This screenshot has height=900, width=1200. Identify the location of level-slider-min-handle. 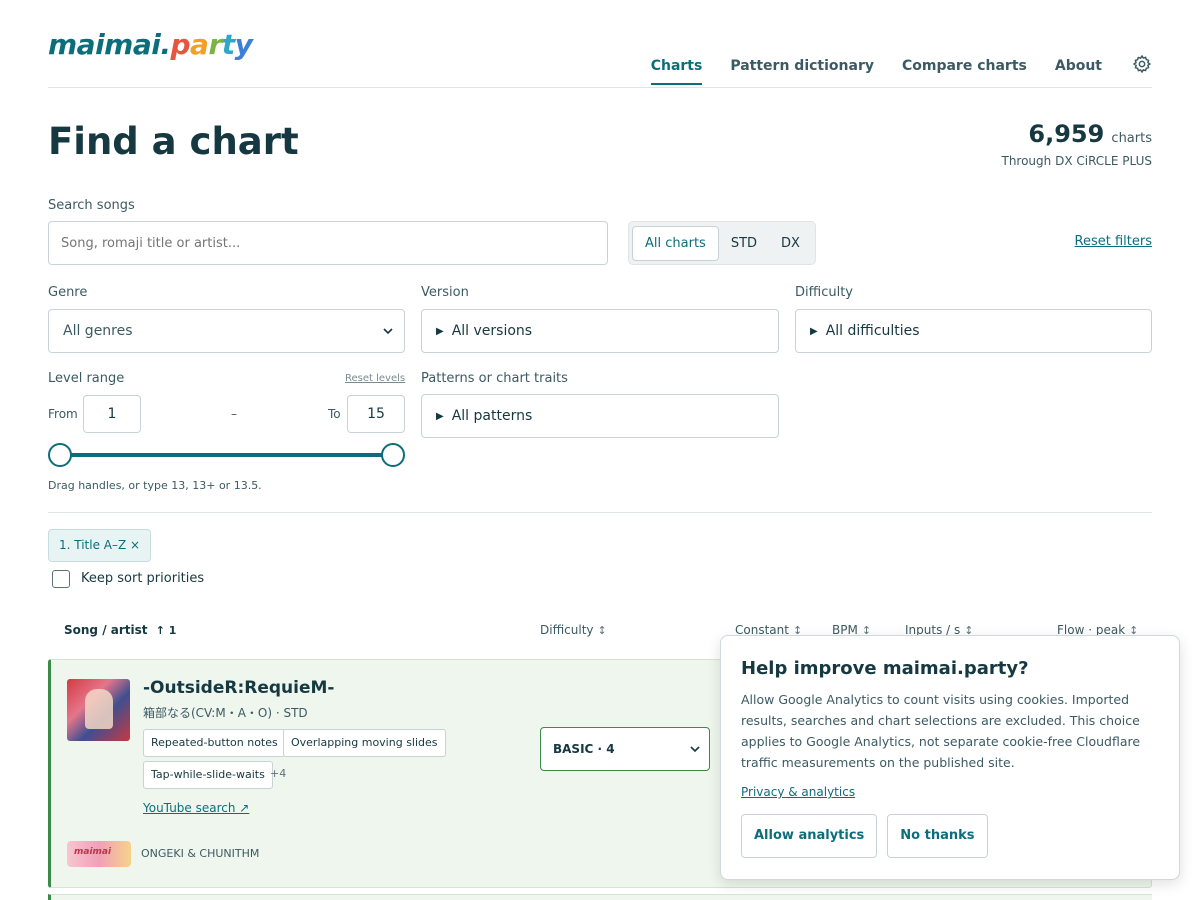
(60, 455).